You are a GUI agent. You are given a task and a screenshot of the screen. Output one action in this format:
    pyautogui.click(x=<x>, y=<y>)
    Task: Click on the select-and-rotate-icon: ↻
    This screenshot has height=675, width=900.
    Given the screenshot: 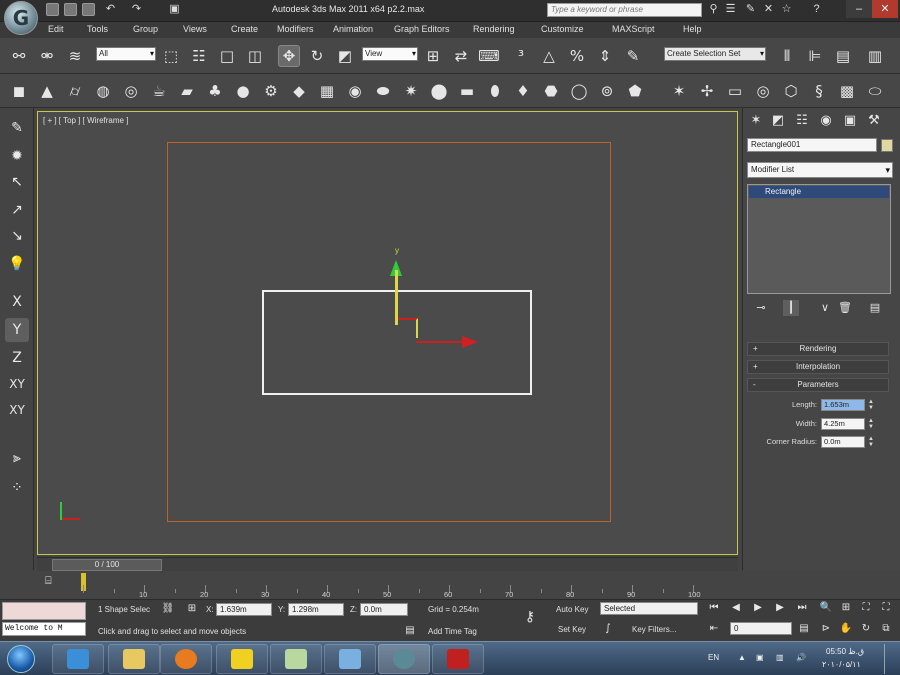 What is the action you would take?
    pyautogui.click(x=317, y=56)
    